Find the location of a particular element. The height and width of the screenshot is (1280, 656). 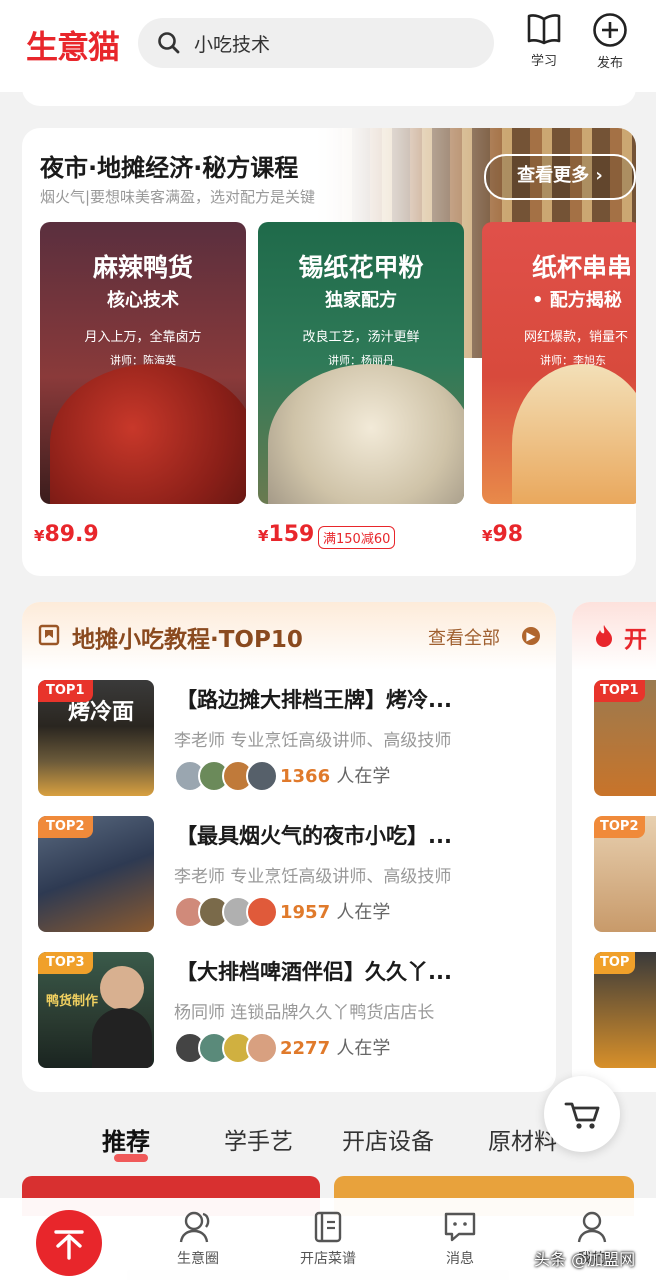

arrow-right-icon: ▶ is located at coordinates (531, 636).